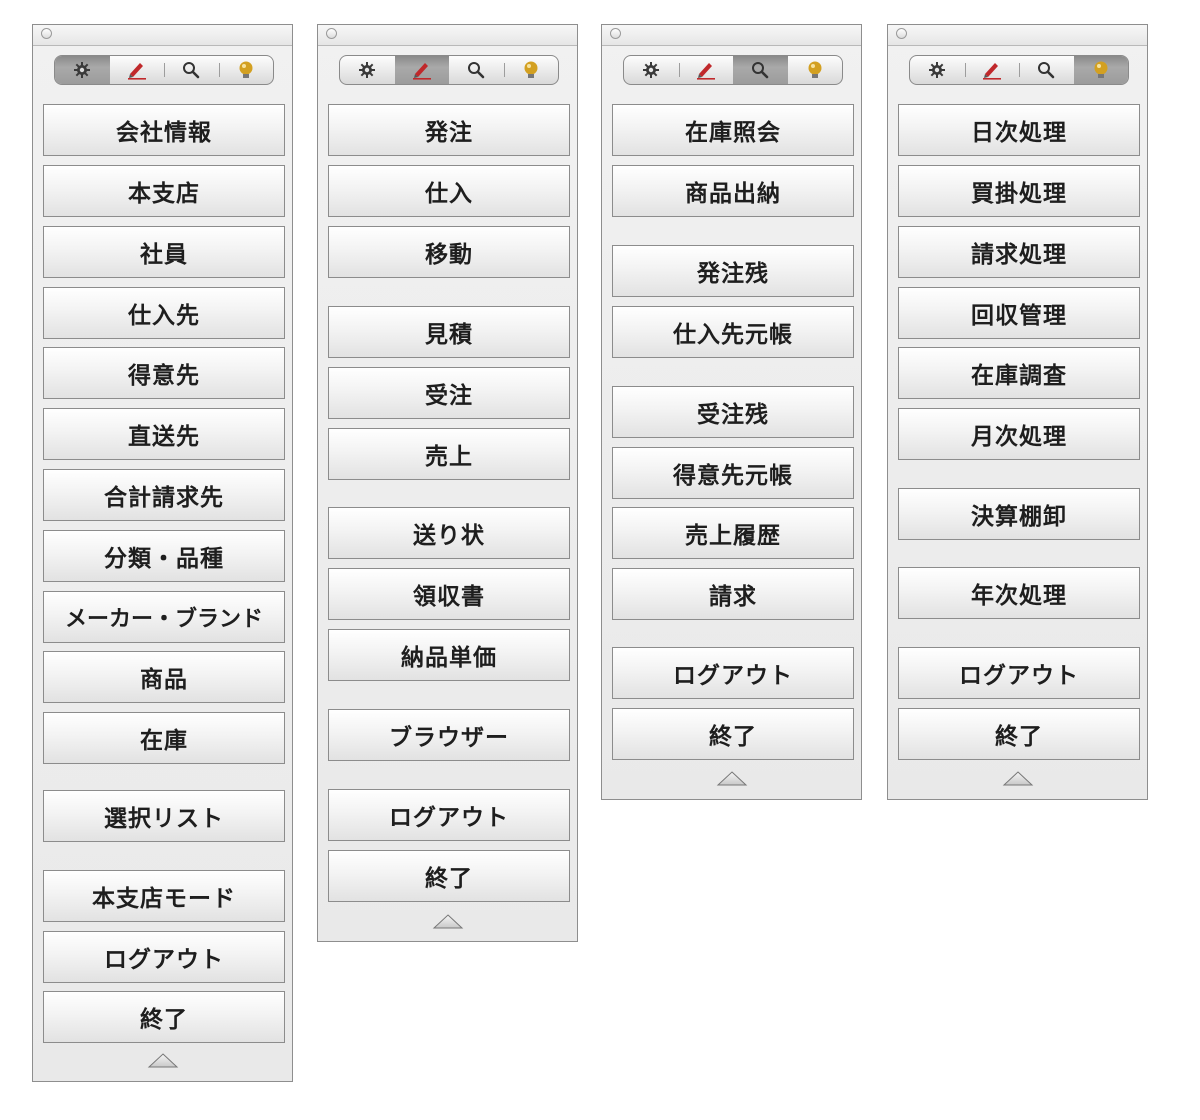 The width and height of the screenshot is (1200, 1120). I want to click on menu-button: 選択リスト, so click(164, 816).